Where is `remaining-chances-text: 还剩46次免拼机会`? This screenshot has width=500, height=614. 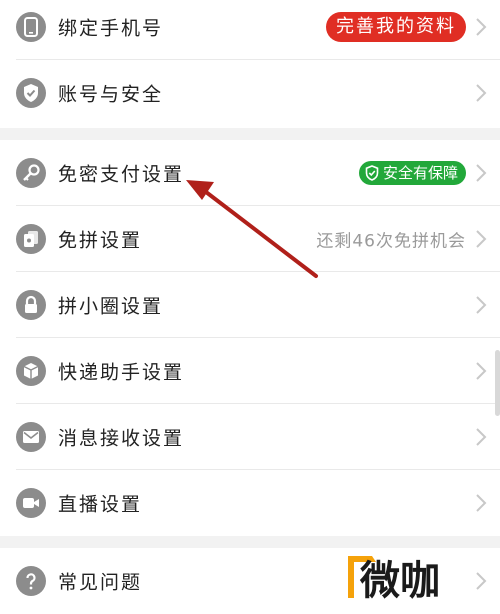
remaining-chances-text: 还剩46次免拼机会 is located at coordinates (391, 241).